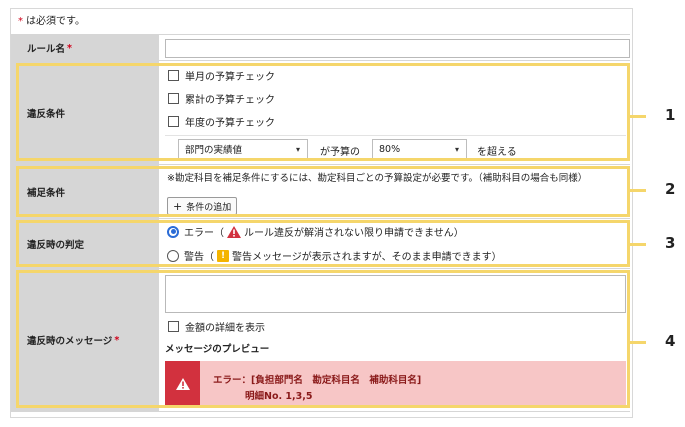 The width and height of the screenshot is (685, 427). I want to click on required-note: * は必須です。, so click(51, 21).